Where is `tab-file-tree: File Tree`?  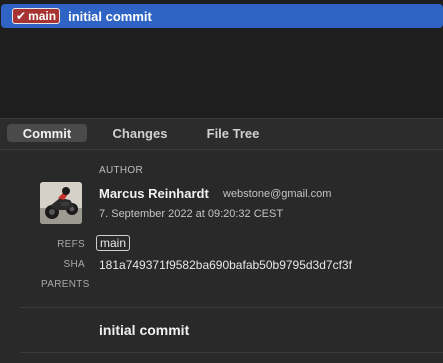 tab-file-tree: File Tree is located at coordinates (233, 133).